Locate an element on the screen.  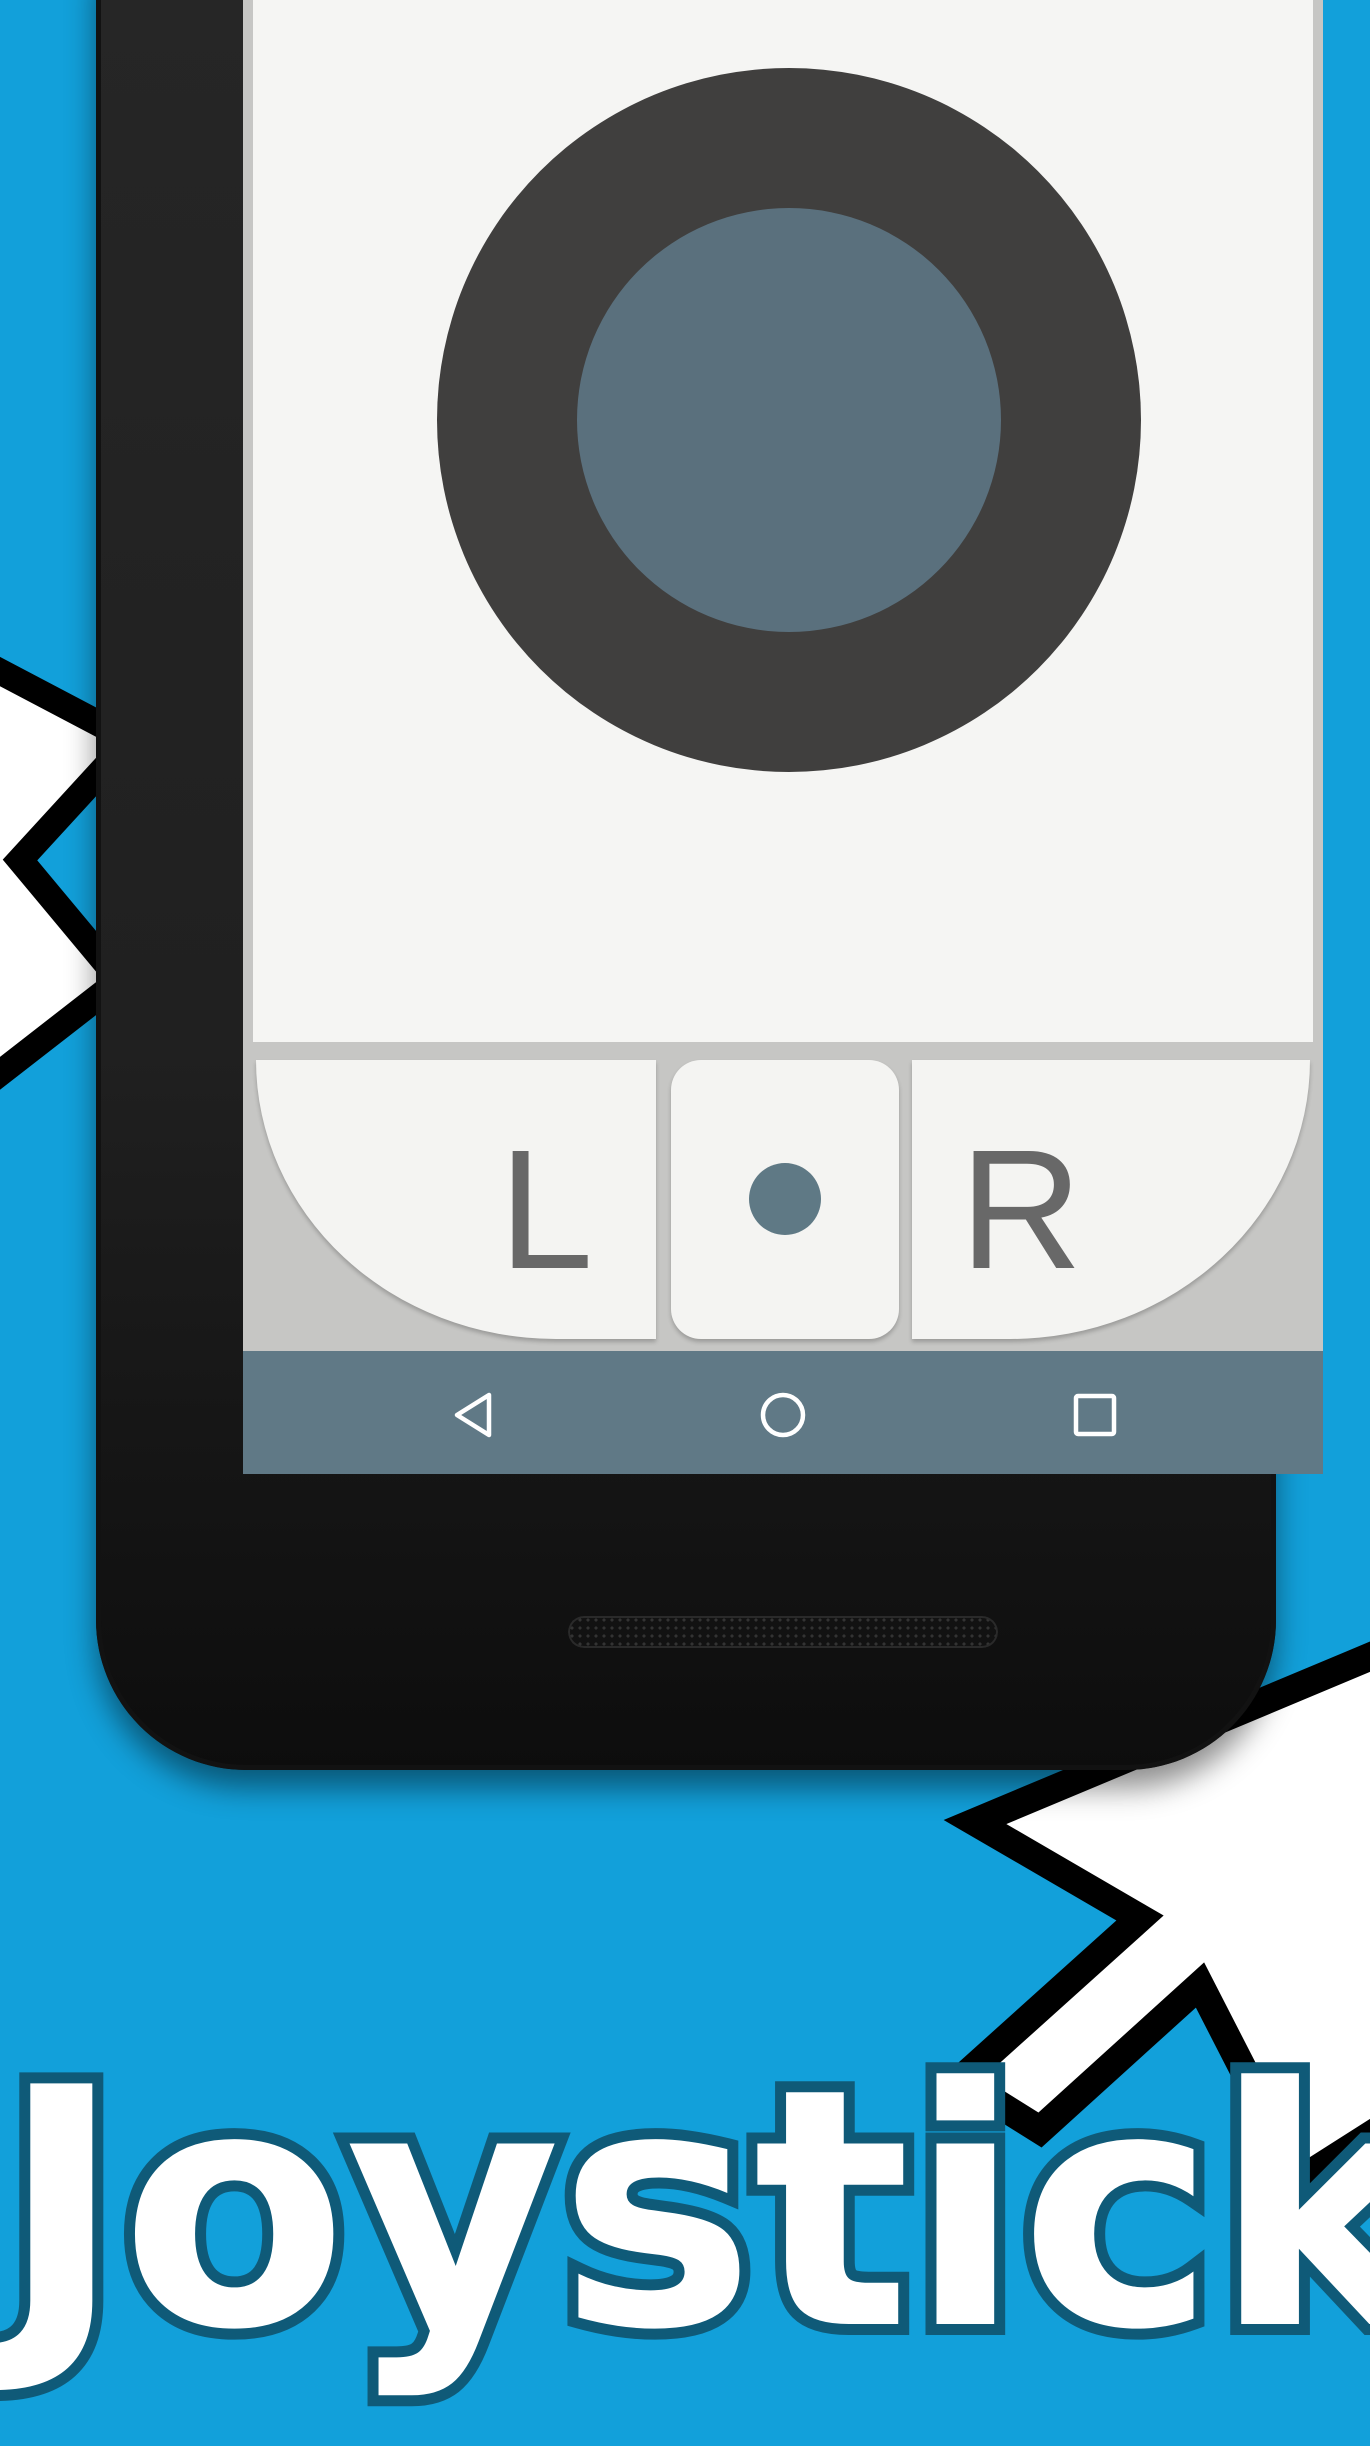
back-icon is located at coordinates (475, 1415).